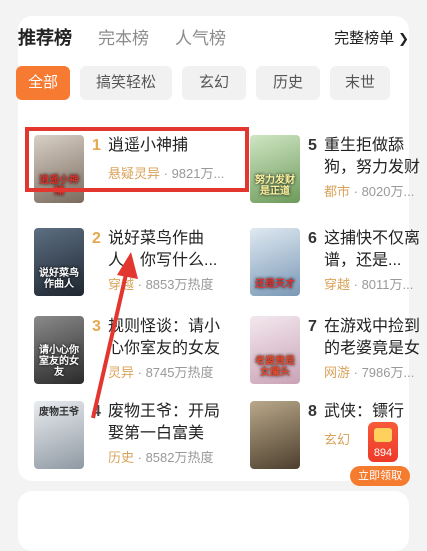  I want to click on reward-badge: 894, so click(383, 442).